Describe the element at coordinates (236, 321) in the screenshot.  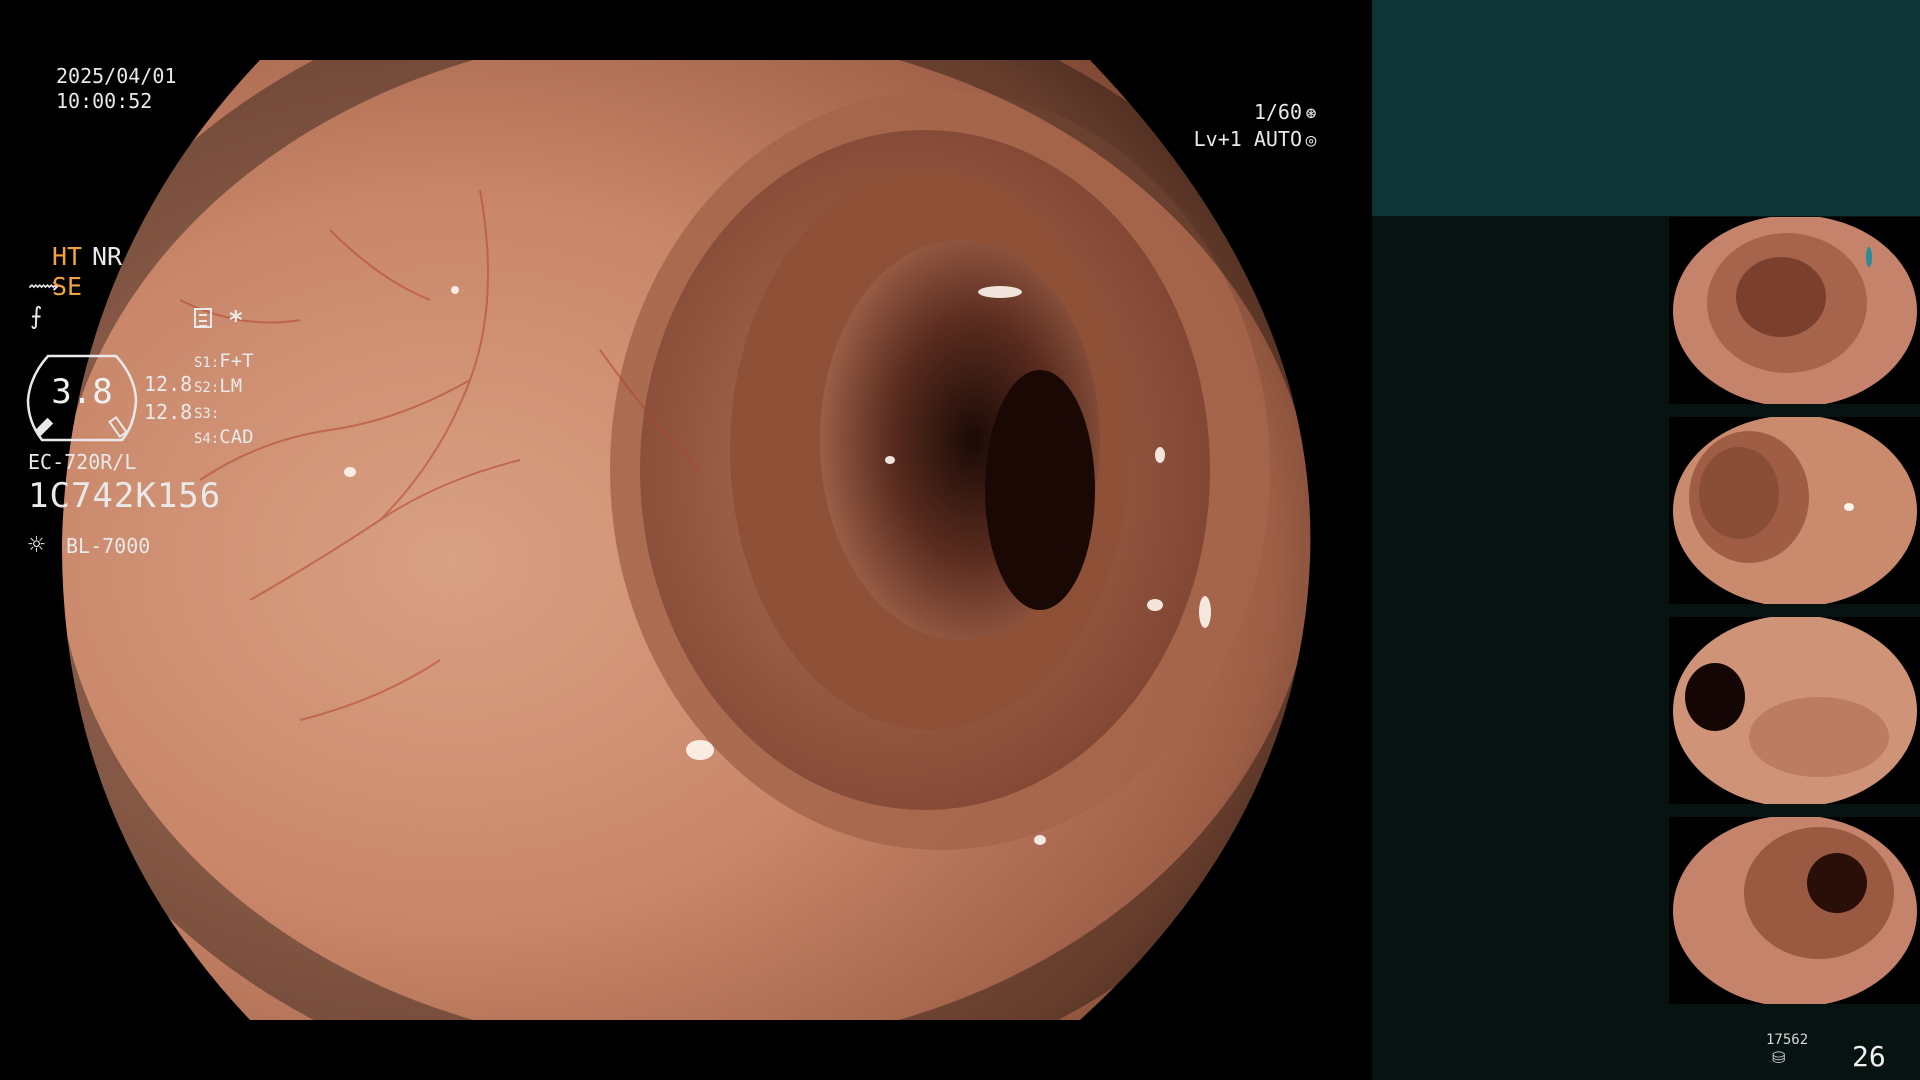
I see `asterisk-indicator: *` at that location.